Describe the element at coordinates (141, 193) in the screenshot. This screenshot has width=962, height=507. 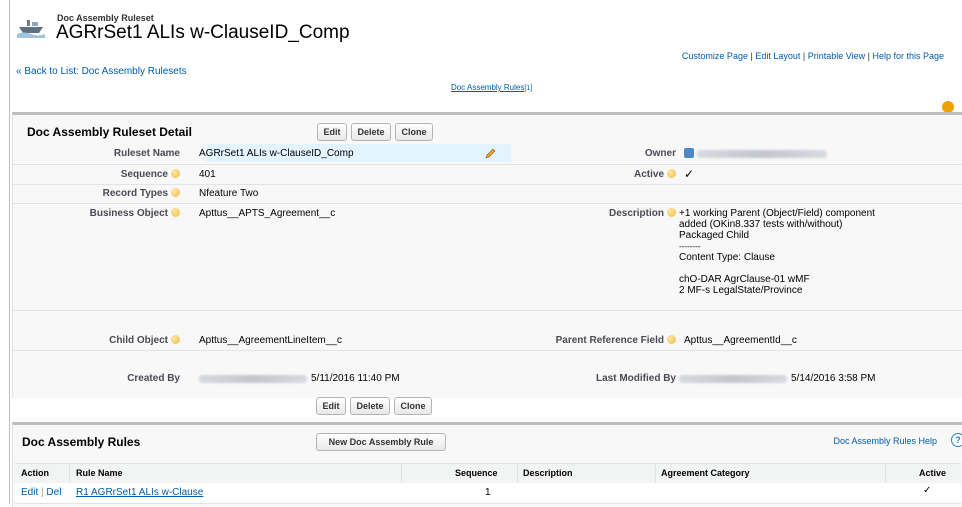
I see `record-types-label: Record Types` at that location.